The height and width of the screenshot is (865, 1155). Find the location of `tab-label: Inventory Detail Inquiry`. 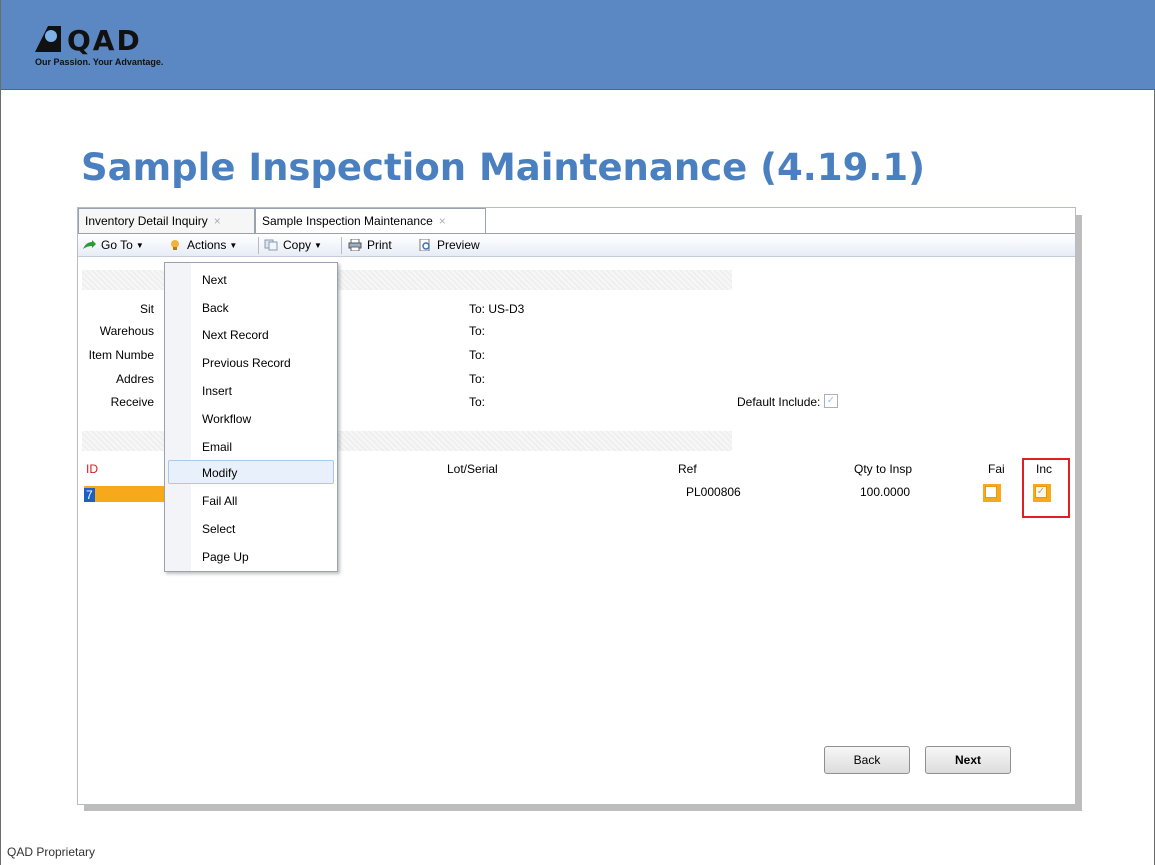

tab-label: Inventory Detail Inquiry is located at coordinates (146, 221).